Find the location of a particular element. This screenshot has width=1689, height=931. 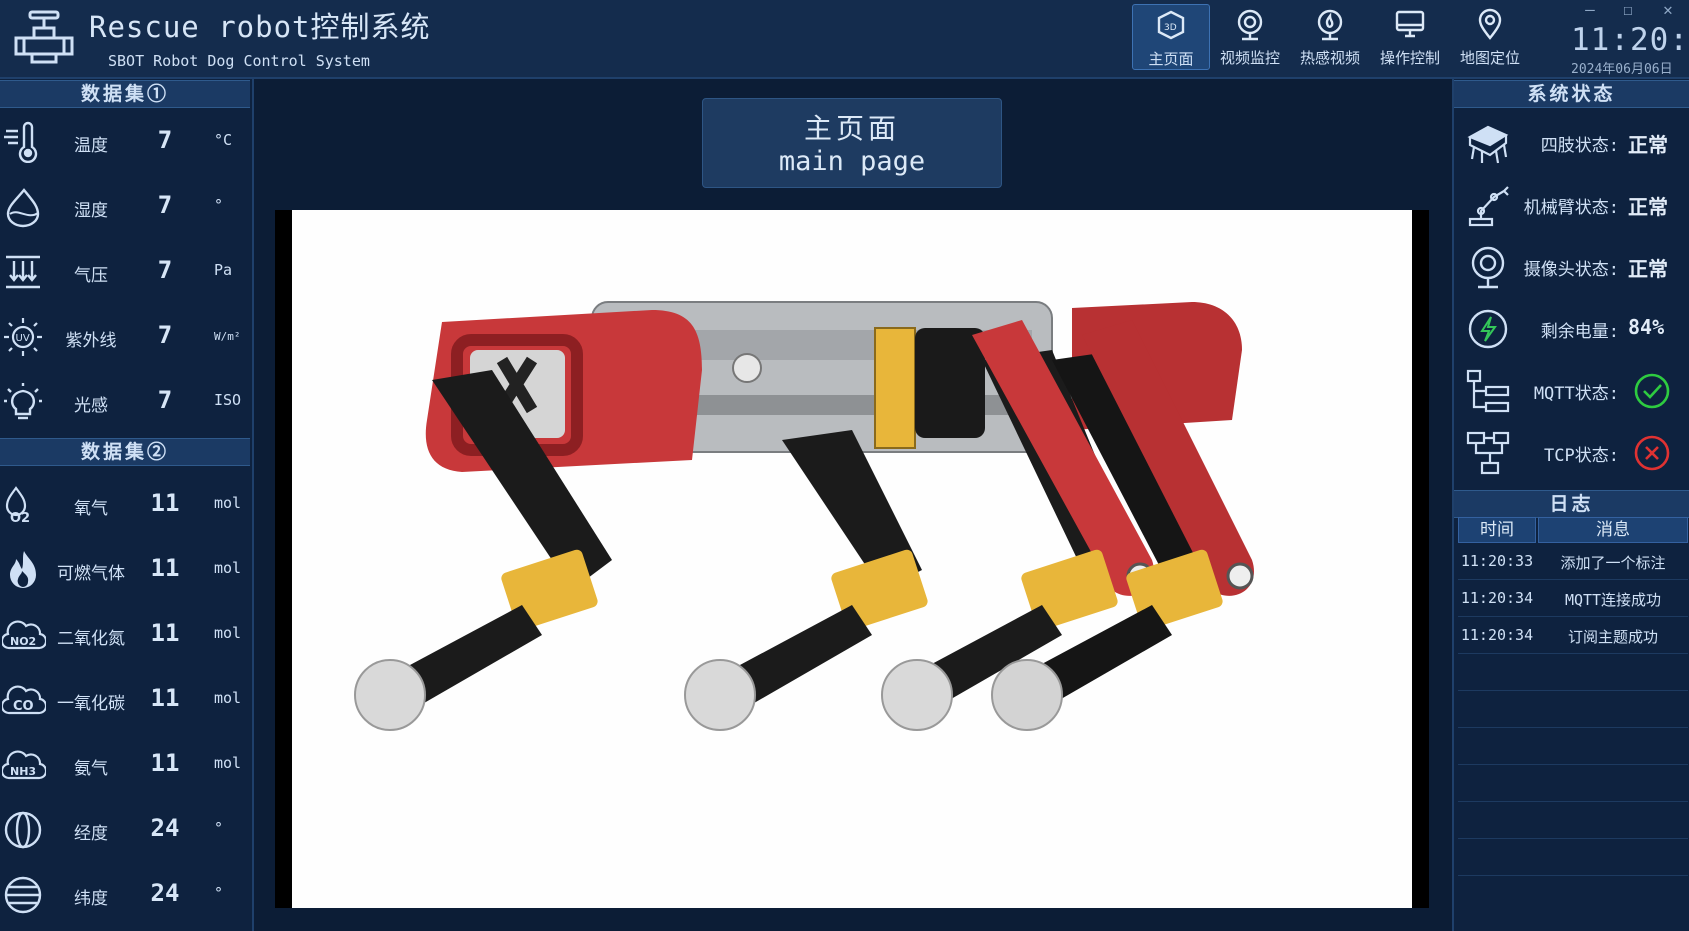

status-row-robot-arm: 机械臂状态: 正常 is located at coordinates (1571, 205).